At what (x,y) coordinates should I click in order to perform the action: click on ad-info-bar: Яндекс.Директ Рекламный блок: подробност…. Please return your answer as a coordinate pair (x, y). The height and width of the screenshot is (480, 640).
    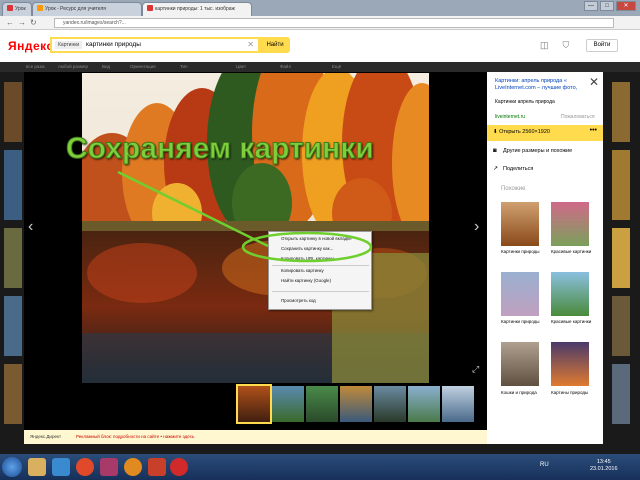
    Looking at the image, I should click on (255, 437).